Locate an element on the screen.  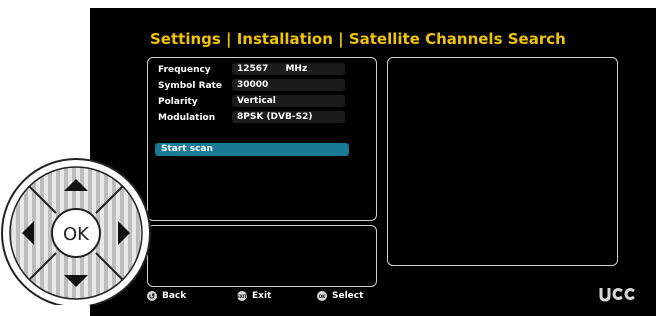
exit-hint: EXIT Exit is located at coordinates (254, 296).